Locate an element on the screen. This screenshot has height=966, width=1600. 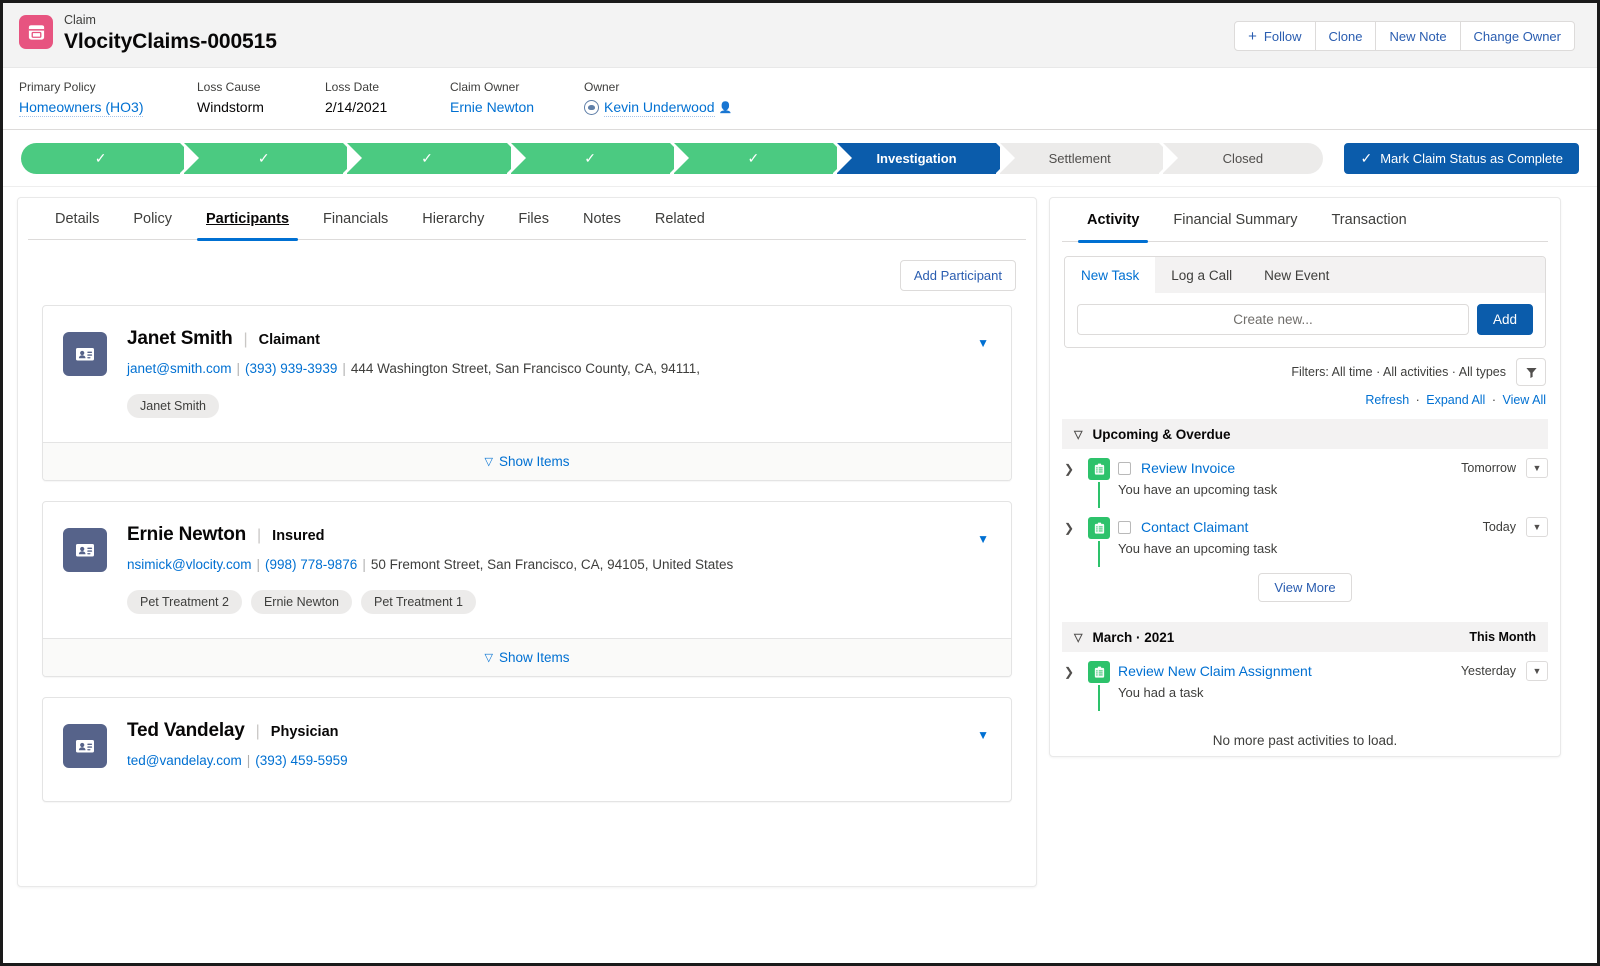
participant-phone-link: (393) 939-3939 is located at coordinates (291, 368).